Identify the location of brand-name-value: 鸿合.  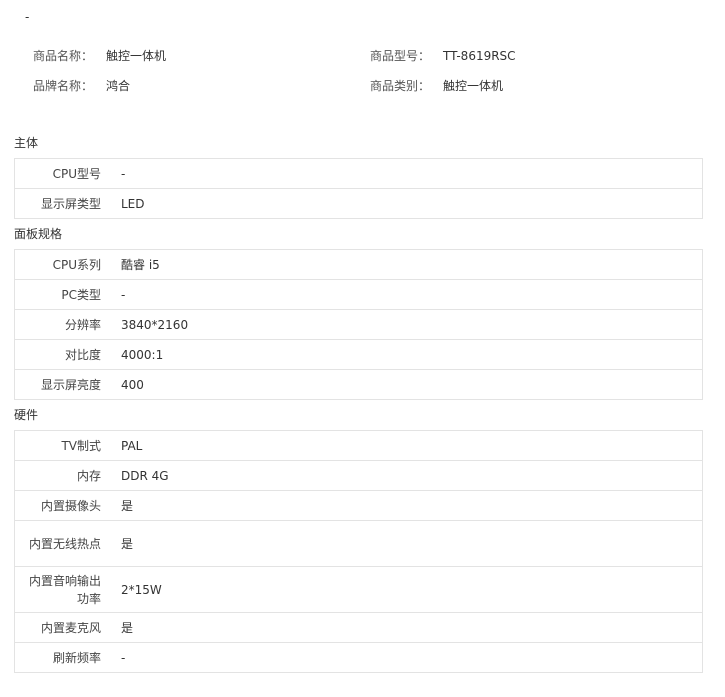
(118, 86).